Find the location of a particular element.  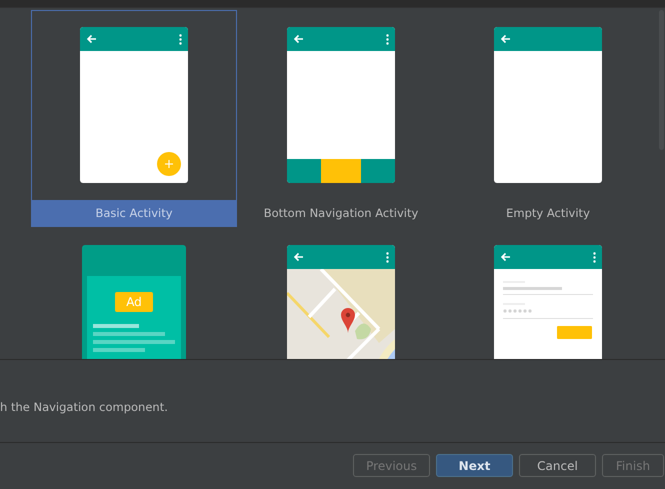

dialog-button: Cancel is located at coordinates (557, 465).